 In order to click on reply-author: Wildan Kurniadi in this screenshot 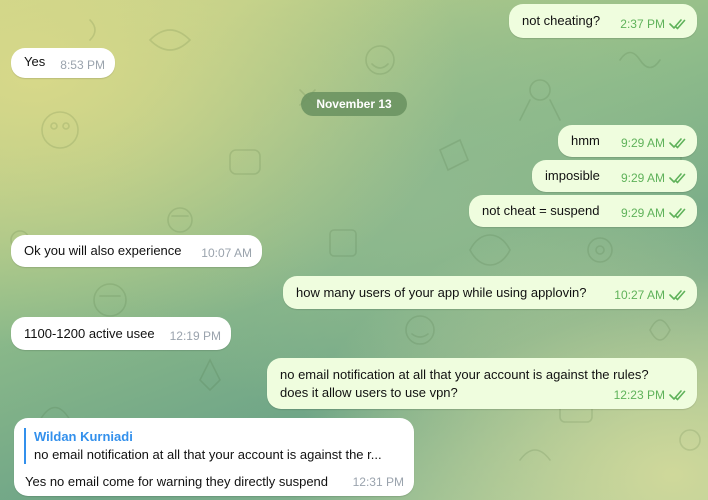, I will do `click(83, 436)`.